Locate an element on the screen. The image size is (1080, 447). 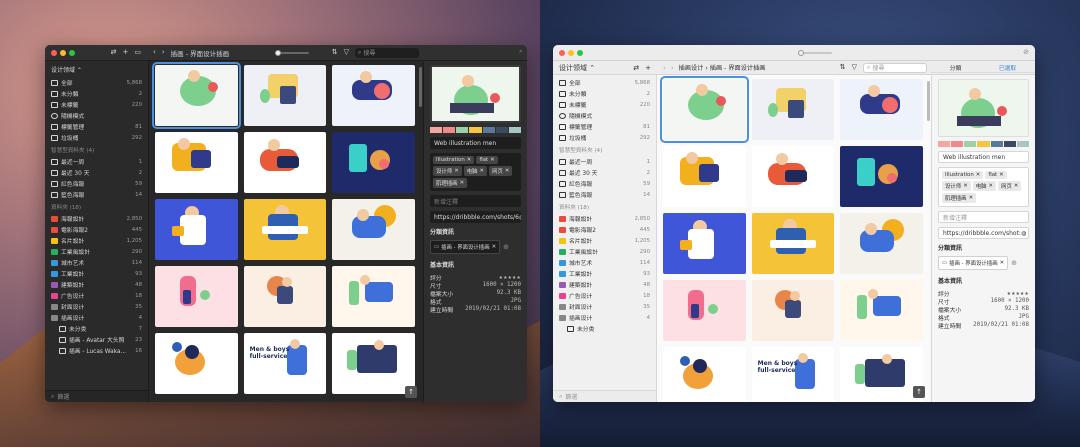
tag-chip: 肌理插画 ✕ is located at coordinates (959, 198).